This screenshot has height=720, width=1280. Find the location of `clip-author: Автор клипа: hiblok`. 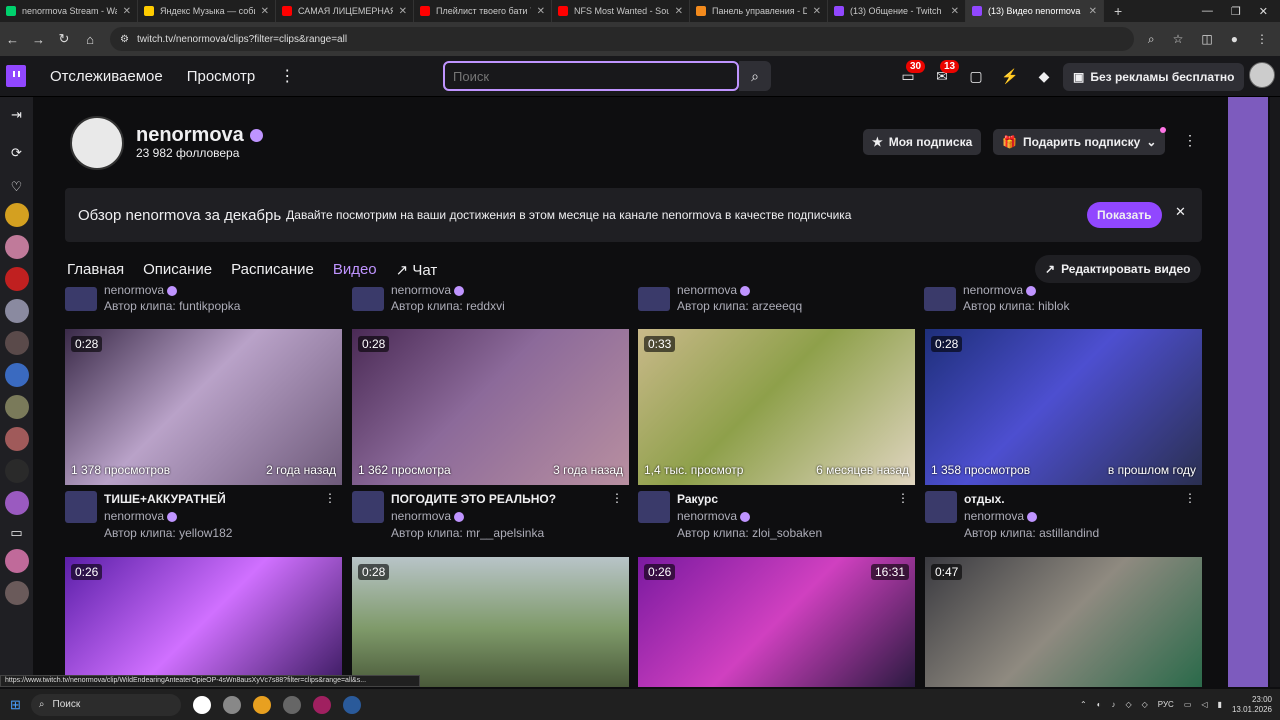

clip-author: Автор клипа: hiblok is located at coordinates (1016, 306).